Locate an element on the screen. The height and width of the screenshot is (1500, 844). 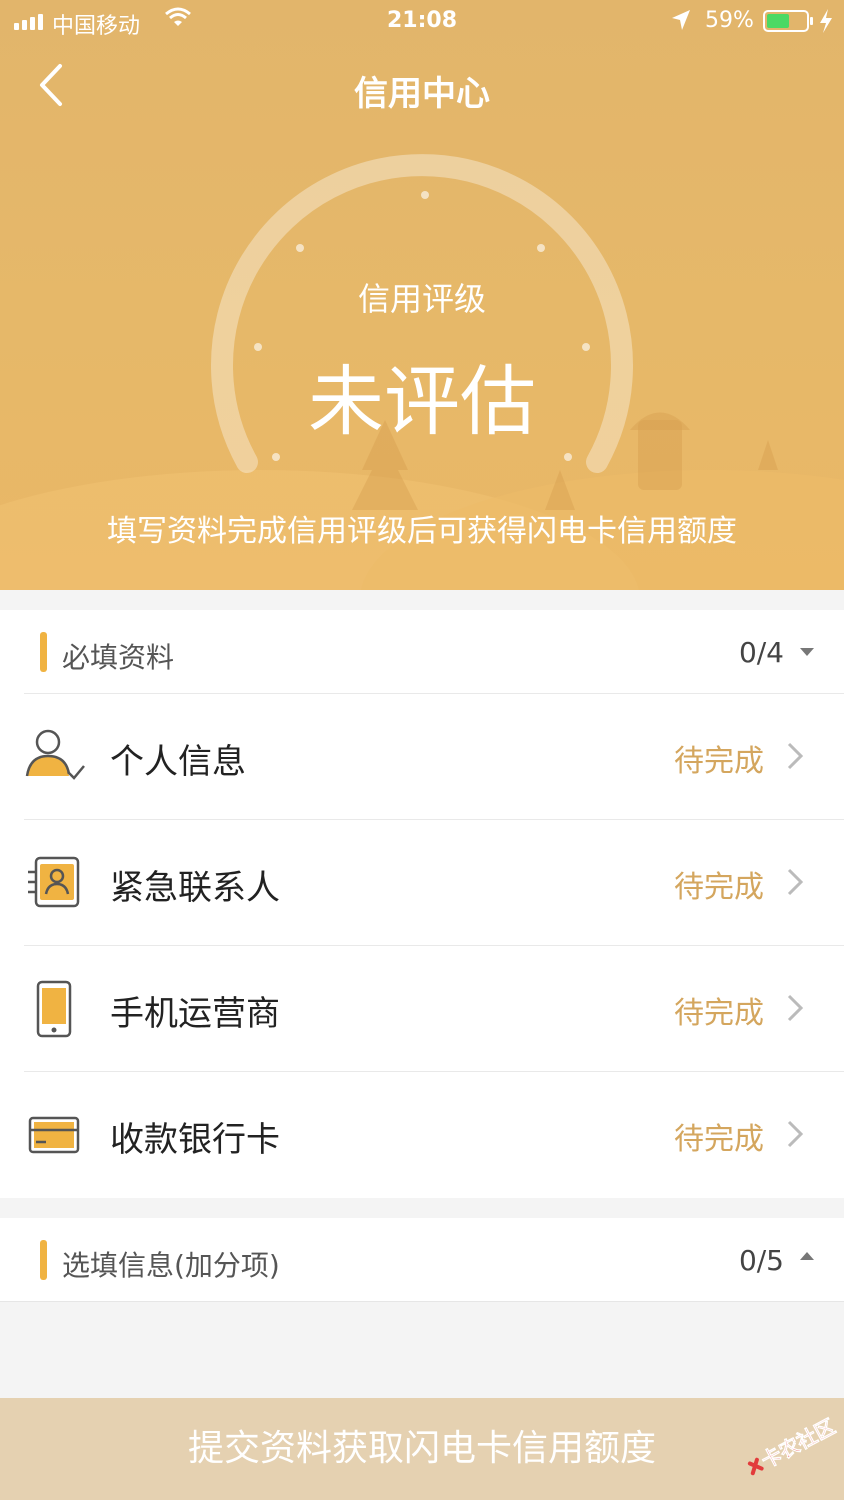
section-title: 必填资料 is located at coordinates (118, 657).